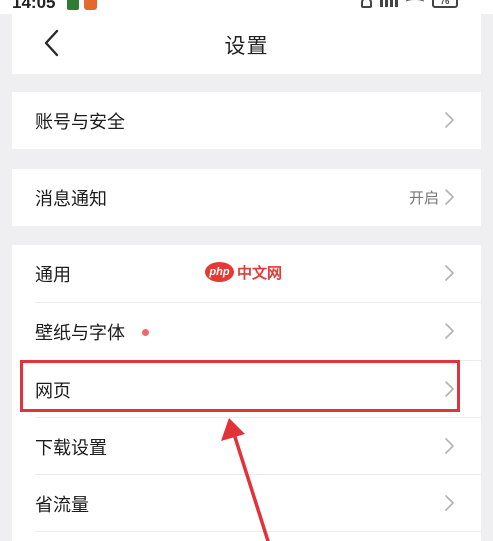  Describe the element at coordinates (71, 448) in the screenshot. I see `settings-item-label: 下载设置` at that location.